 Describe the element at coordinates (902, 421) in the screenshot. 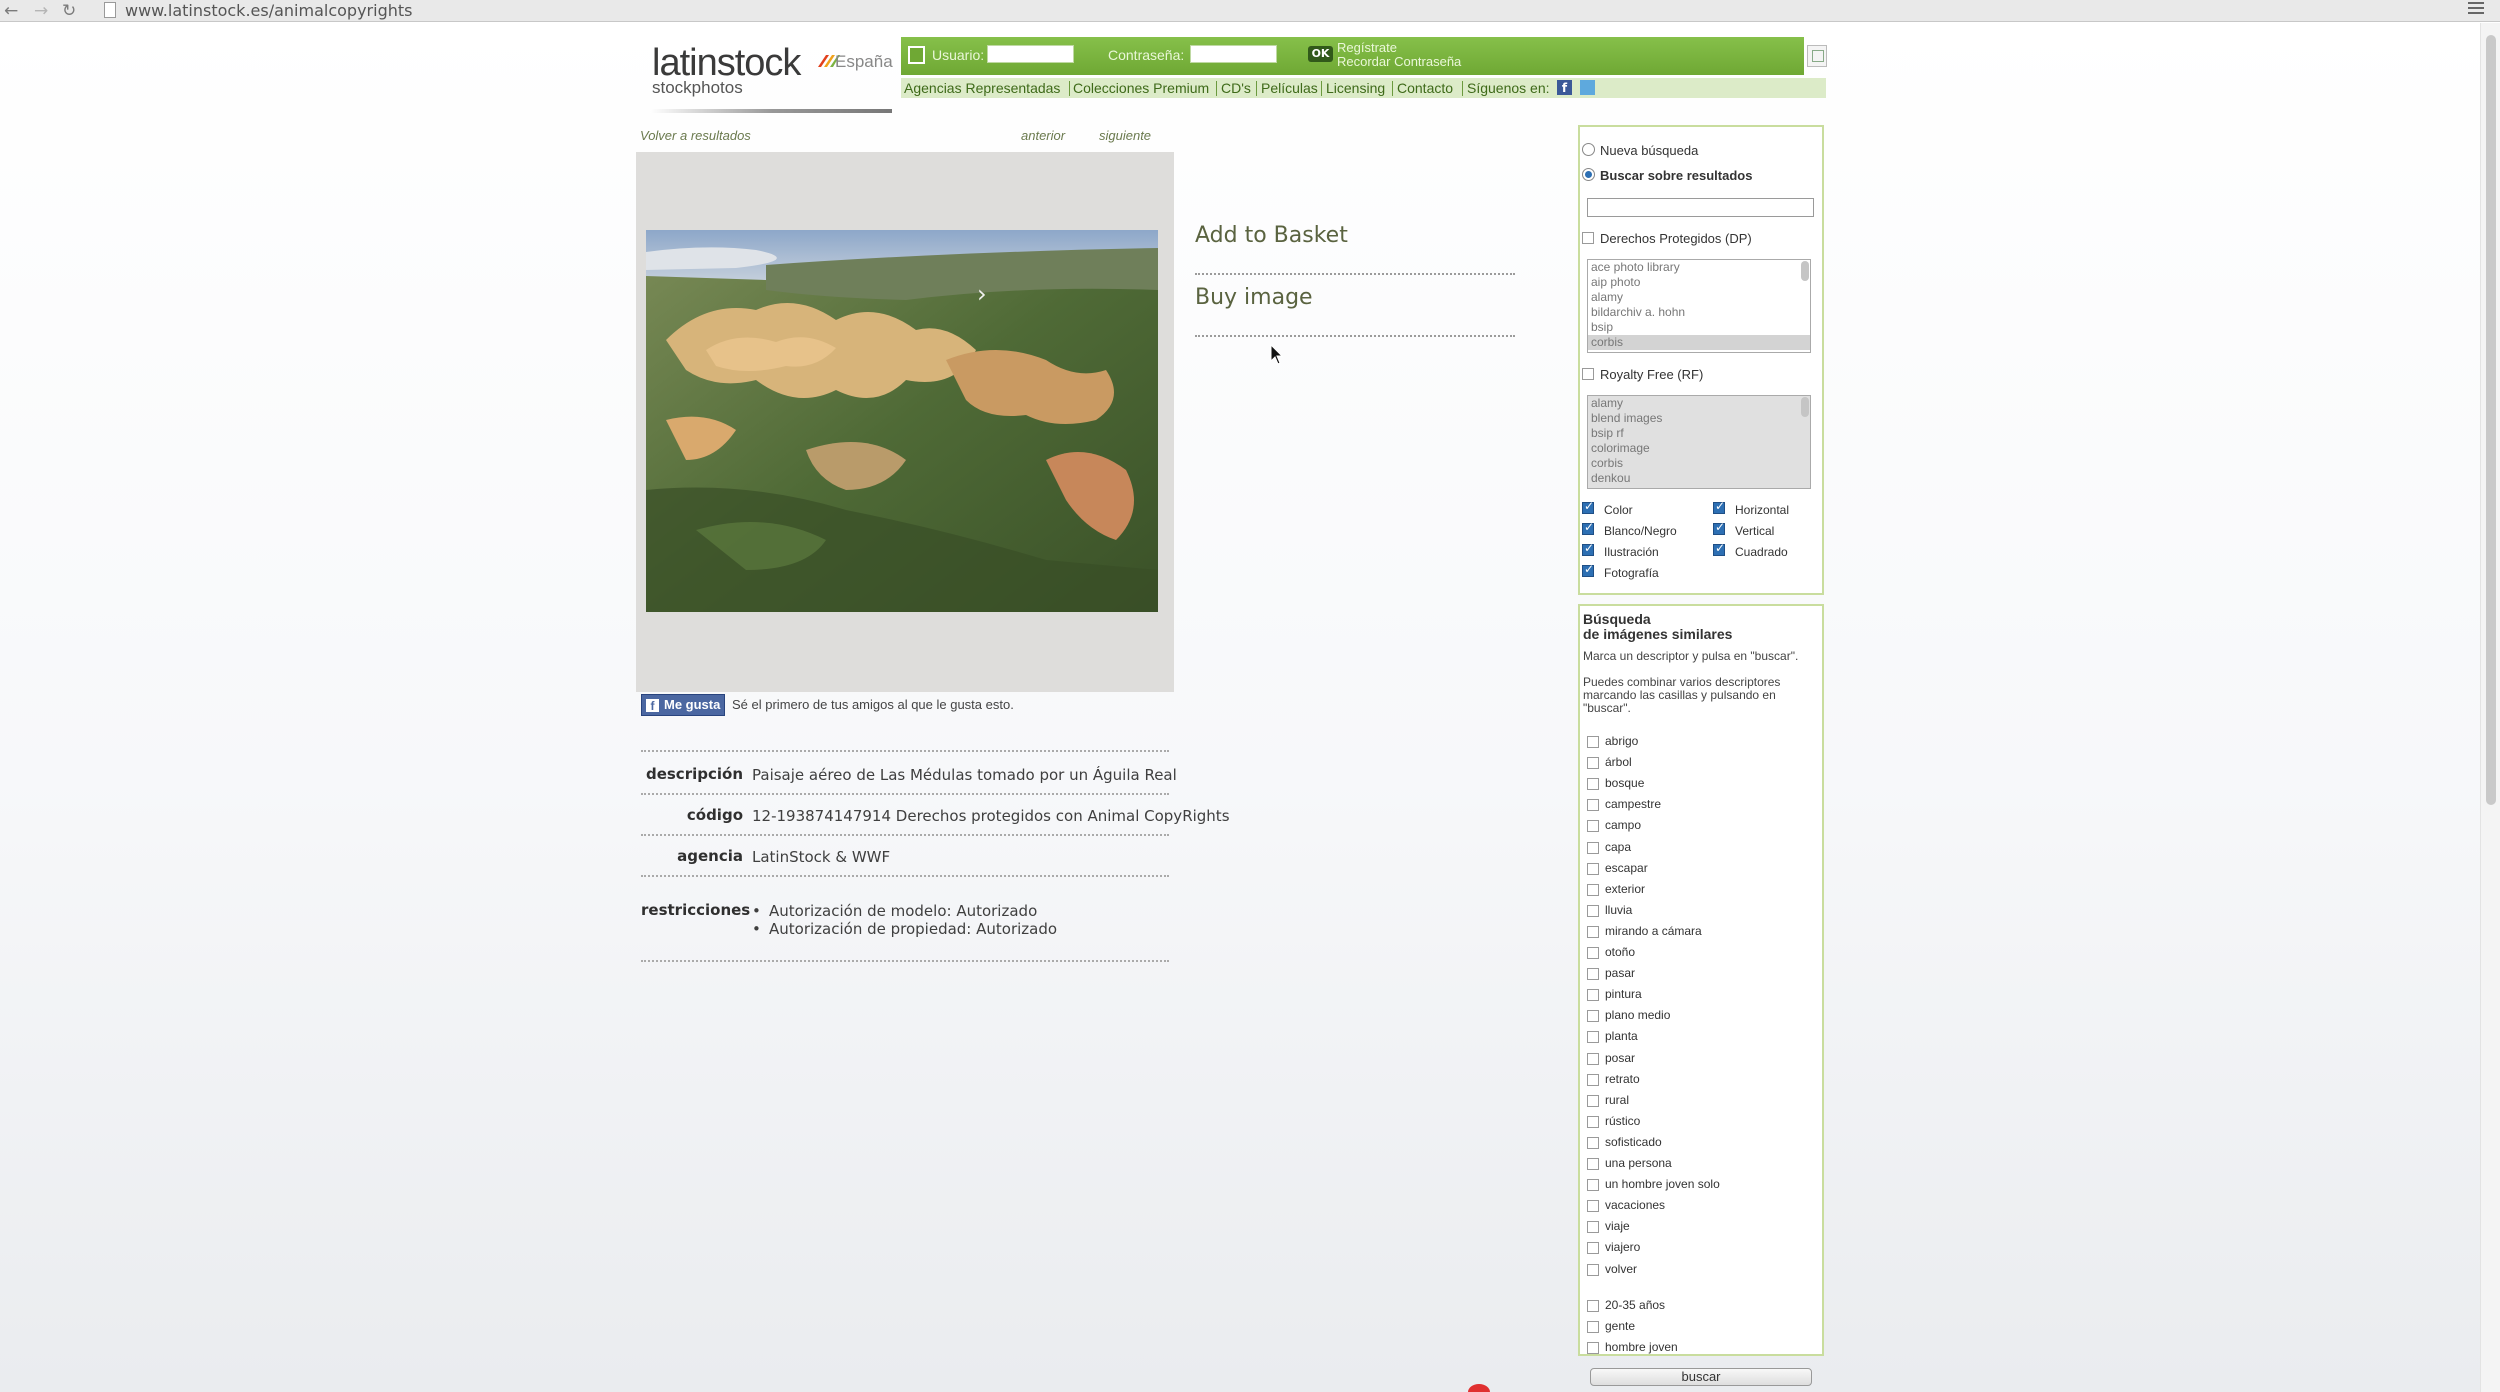

I see `main-photo` at that location.